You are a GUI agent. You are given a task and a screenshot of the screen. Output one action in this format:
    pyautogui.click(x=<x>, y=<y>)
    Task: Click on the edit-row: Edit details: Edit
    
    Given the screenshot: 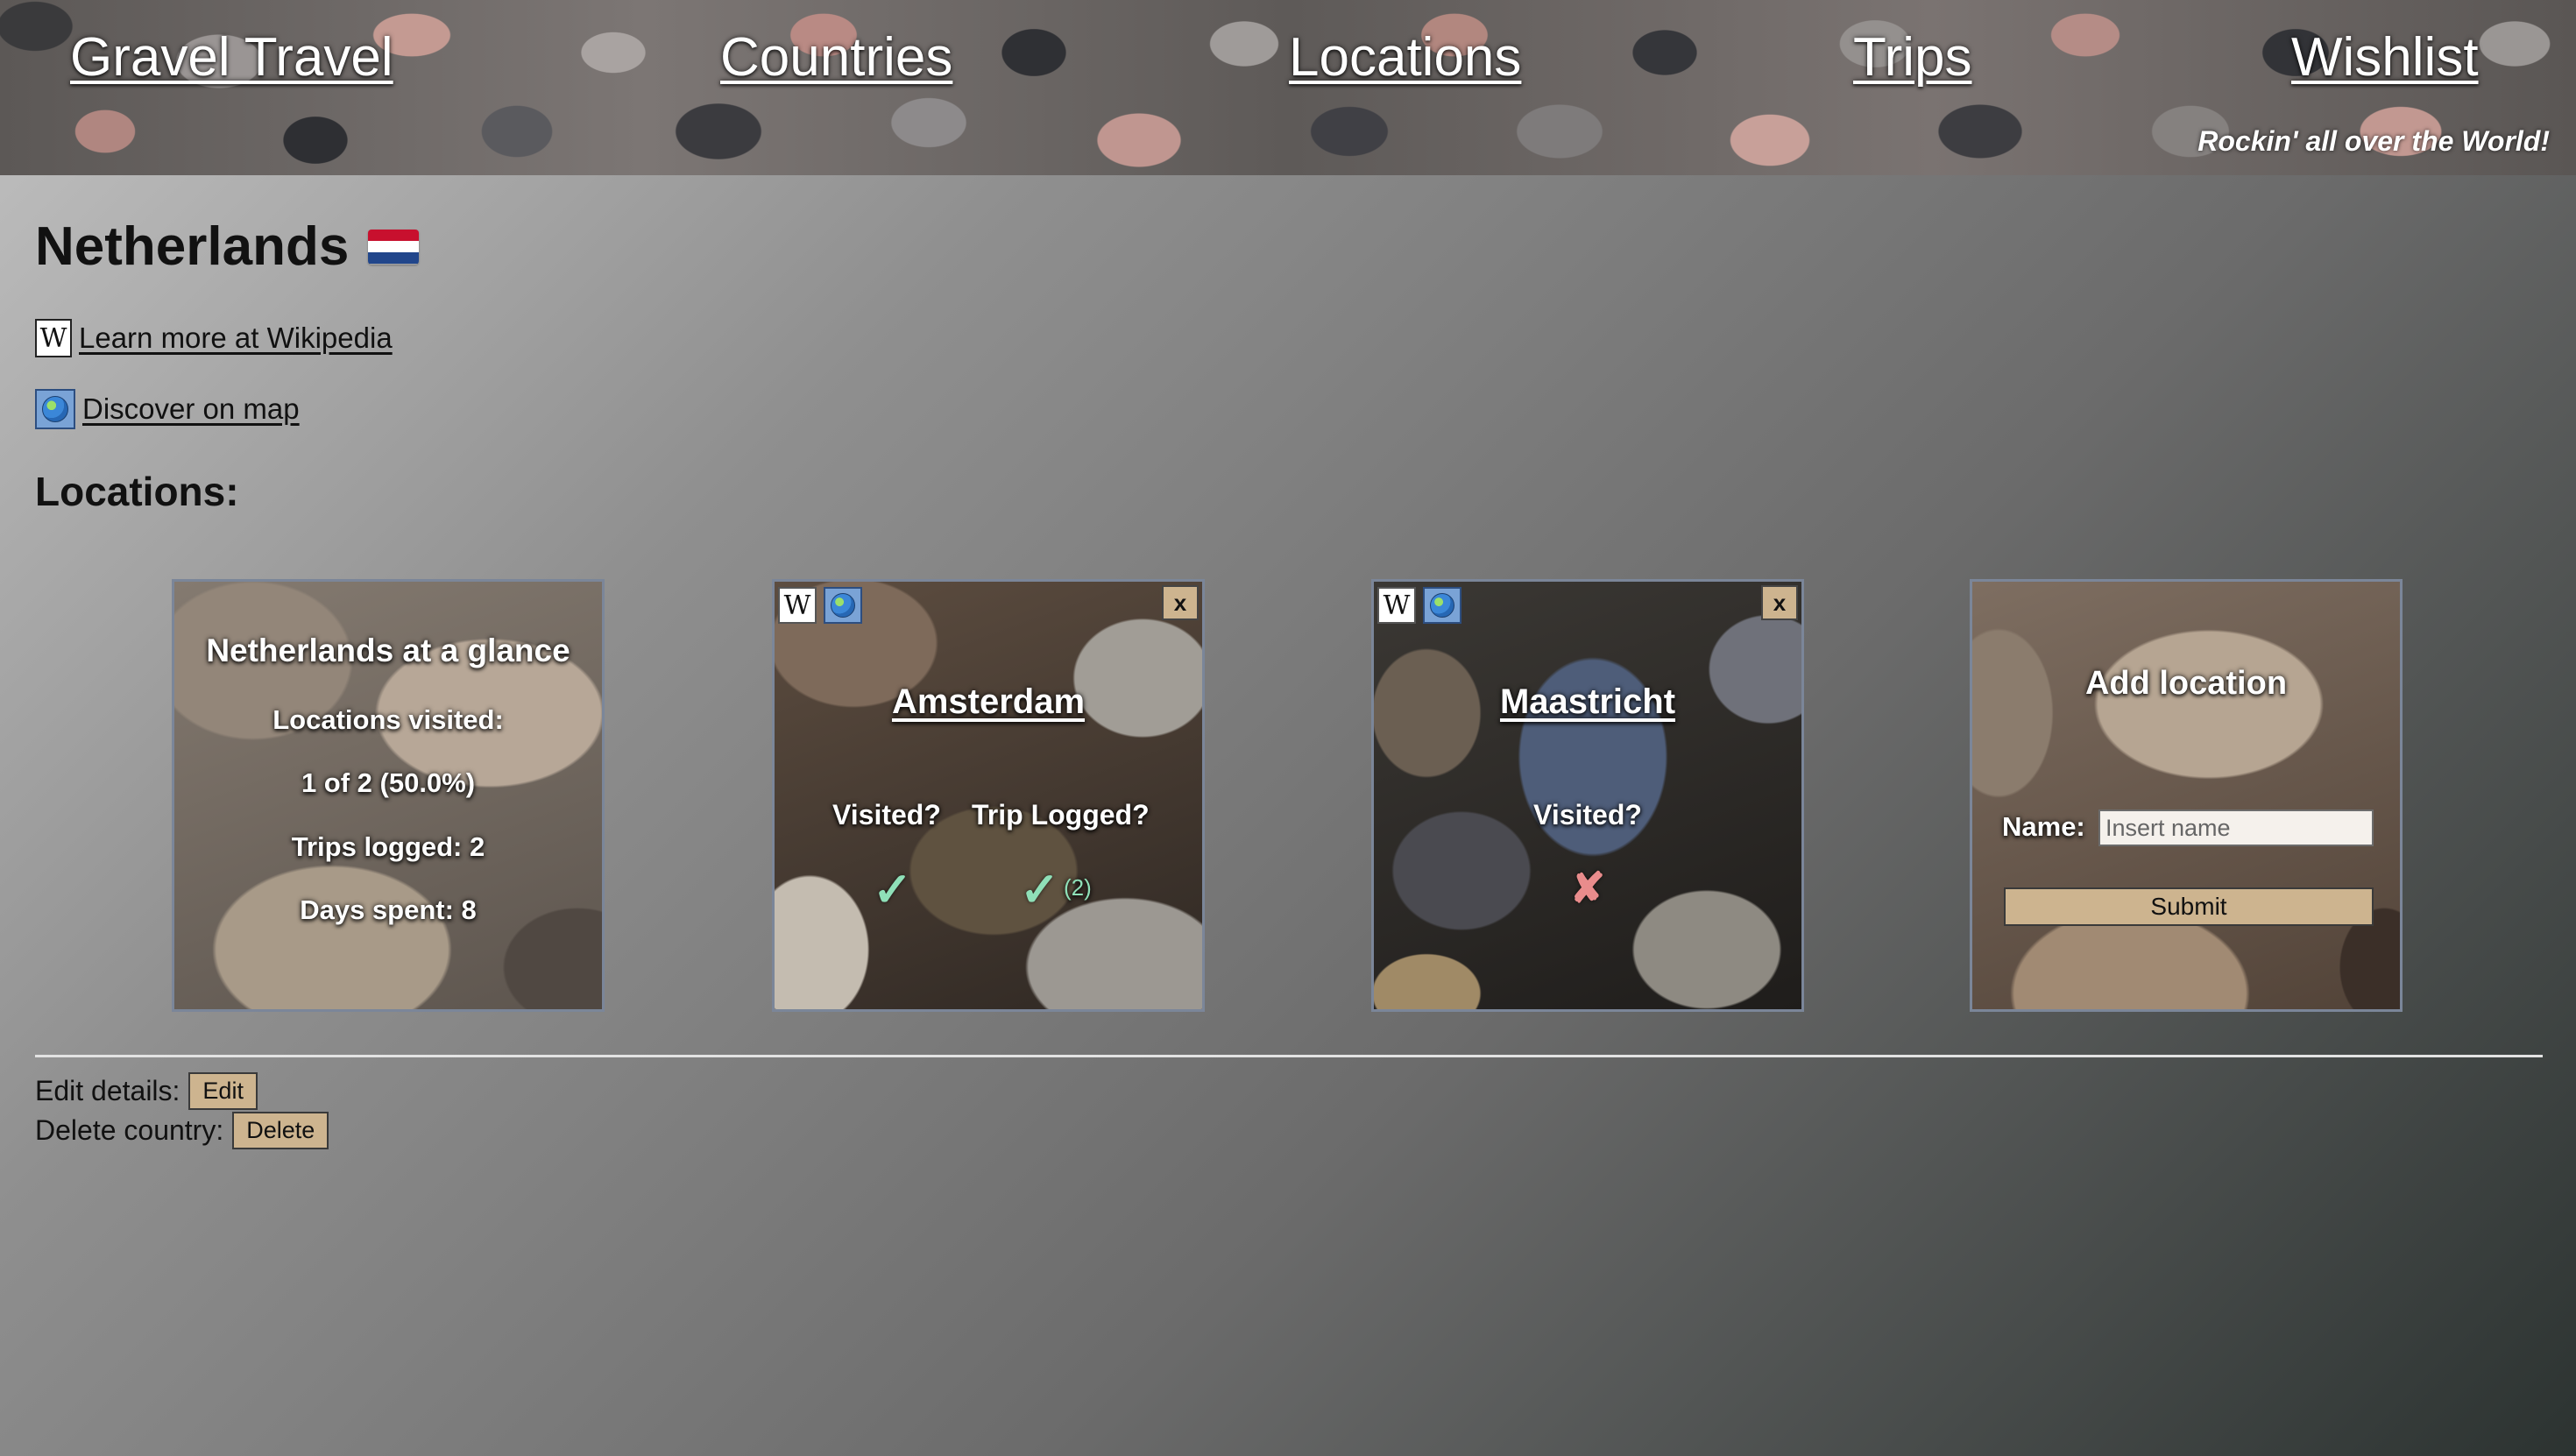 What is the action you would take?
    pyautogui.click(x=146, y=1091)
    